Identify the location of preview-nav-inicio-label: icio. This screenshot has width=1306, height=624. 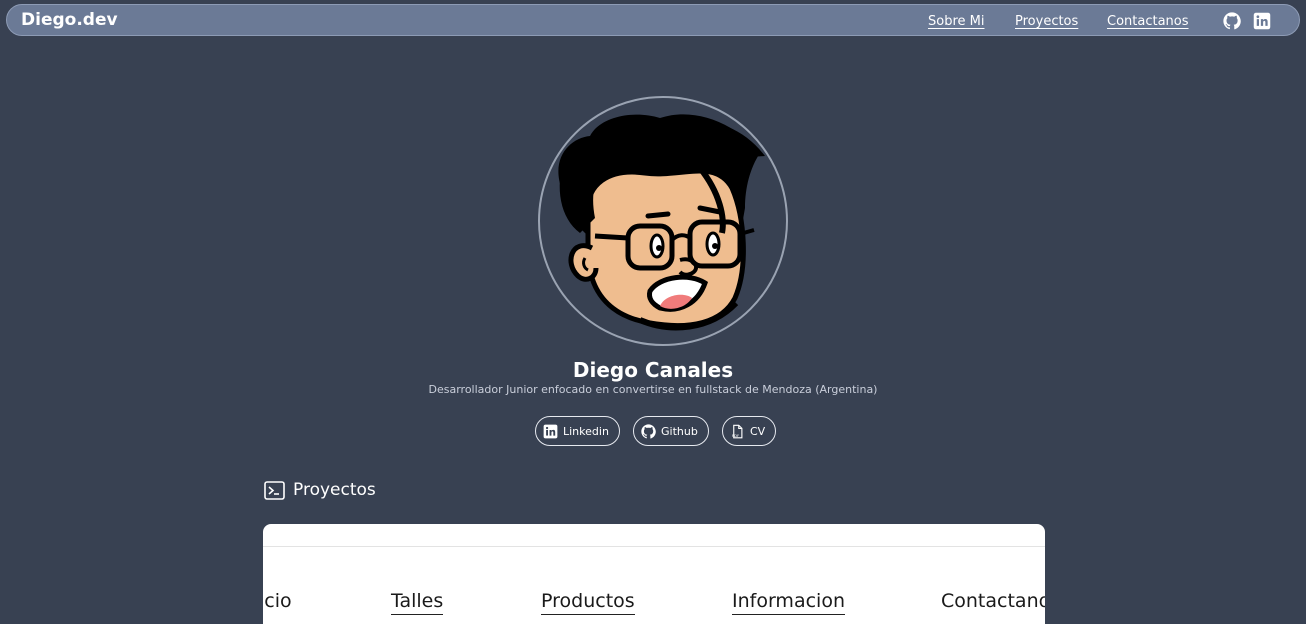
(277, 601).